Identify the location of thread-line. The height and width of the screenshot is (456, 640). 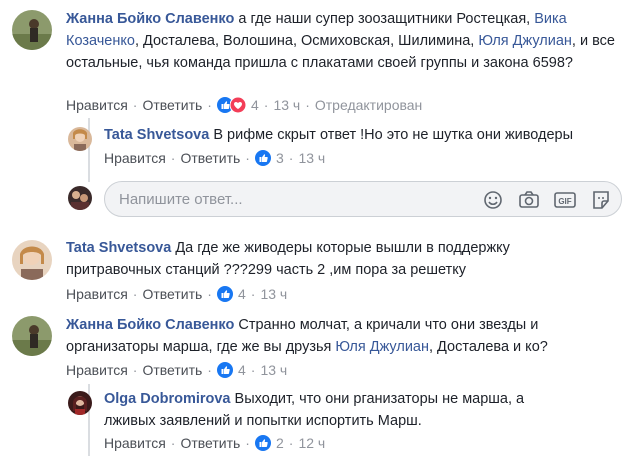
(89, 150).